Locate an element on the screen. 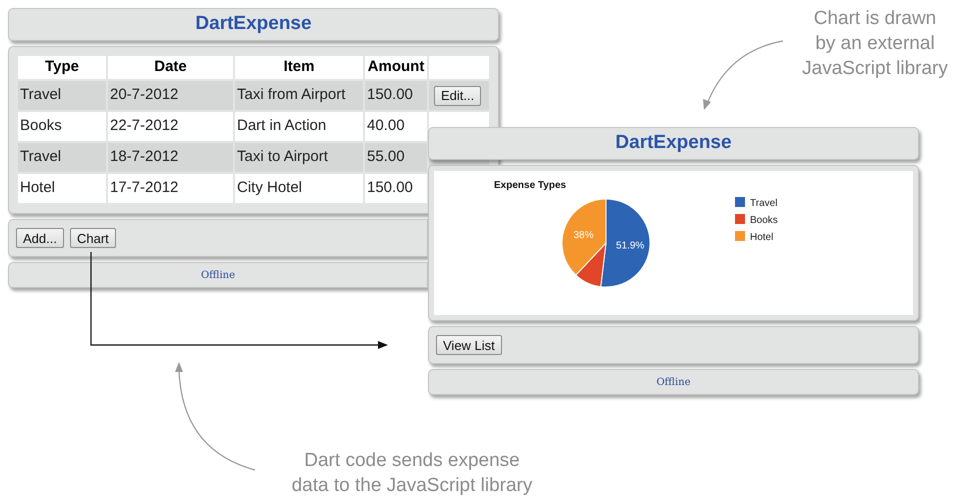 This screenshot has width=963, height=499. slice-label: 38% is located at coordinates (584, 236).